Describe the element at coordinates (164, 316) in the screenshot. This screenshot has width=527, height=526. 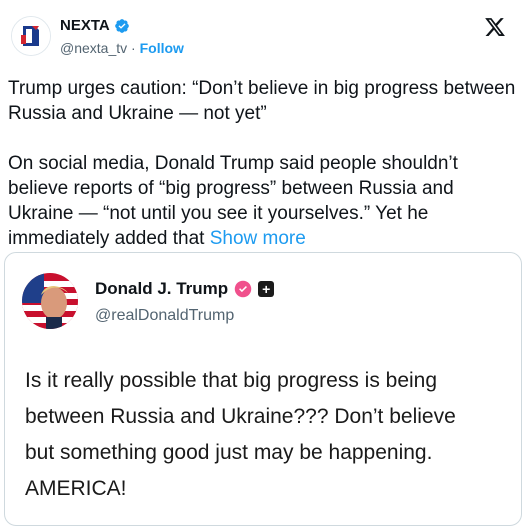
I see `quoted-author-handle: @realDonaldTrump` at that location.